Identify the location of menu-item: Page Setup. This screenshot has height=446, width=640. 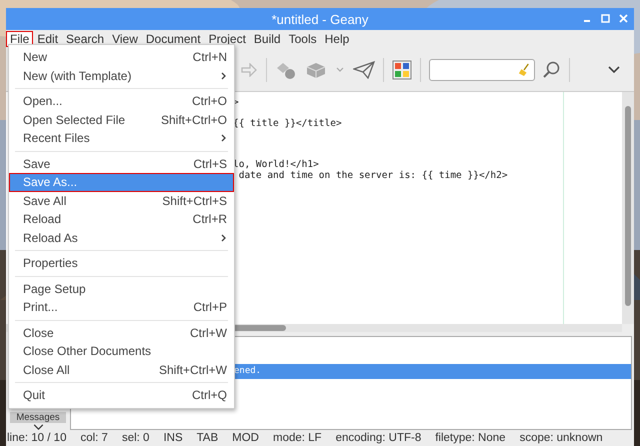
(121, 289).